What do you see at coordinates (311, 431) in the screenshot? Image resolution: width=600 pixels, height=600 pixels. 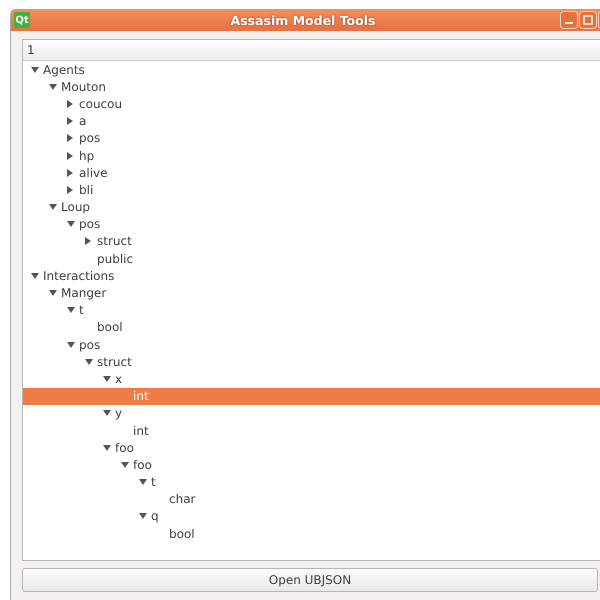 I see `tree-item: int` at bounding box center [311, 431].